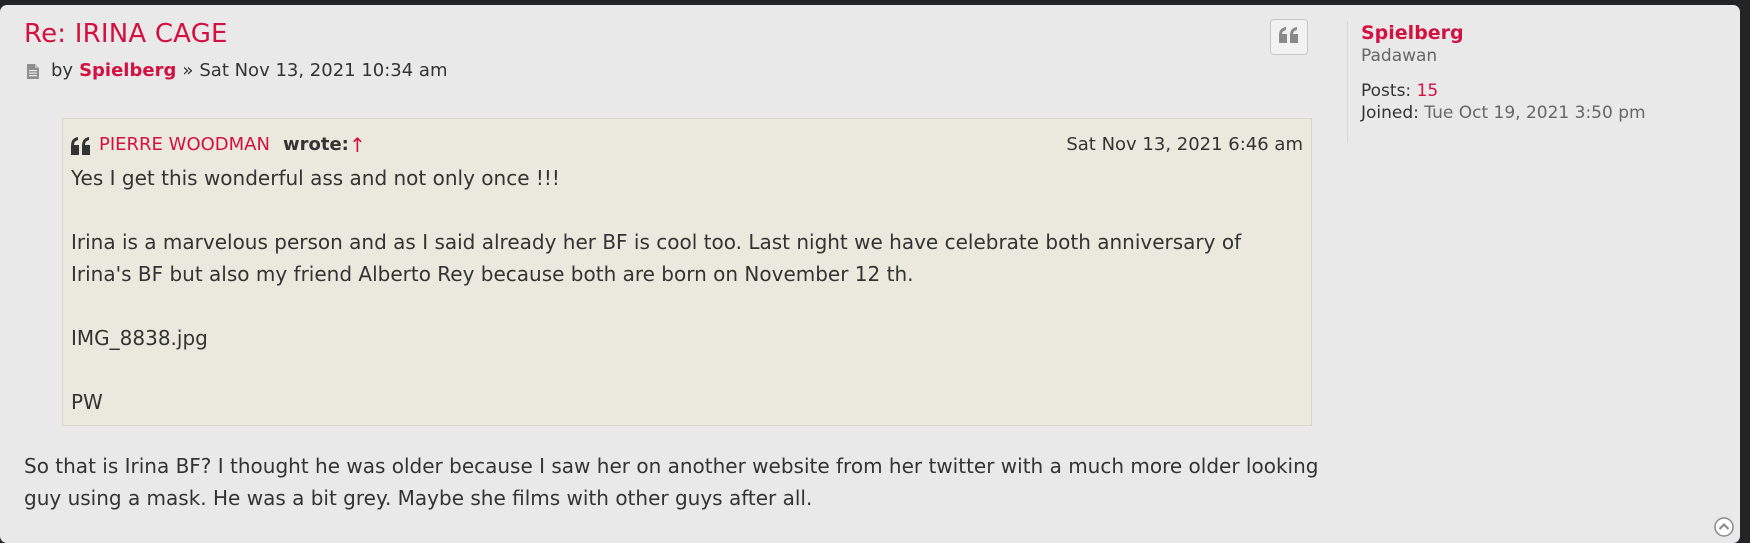  What do you see at coordinates (139, 338) in the screenshot?
I see `quote-attachment-name: IMG_8838.jpg` at bounding box center [139, 338].